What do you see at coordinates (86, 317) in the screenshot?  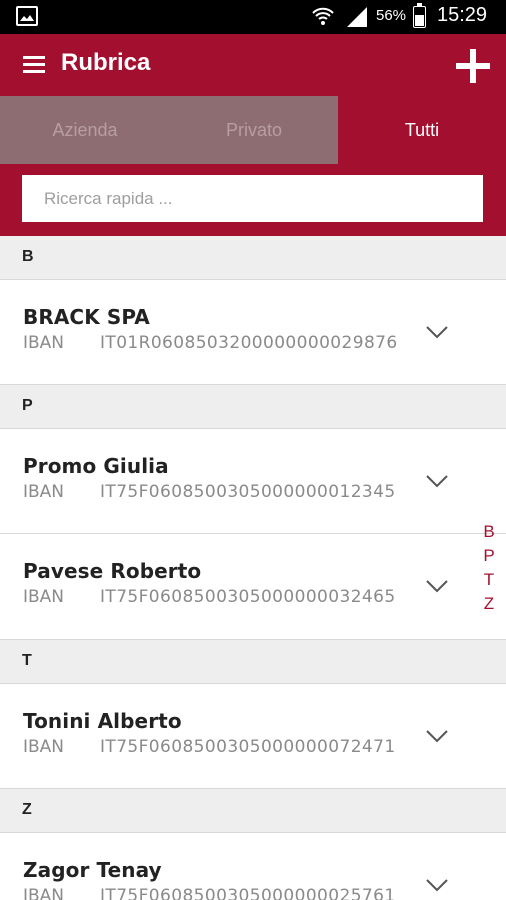 I see `contact-name: BRACK SPA` at bounding box center [86, 317].